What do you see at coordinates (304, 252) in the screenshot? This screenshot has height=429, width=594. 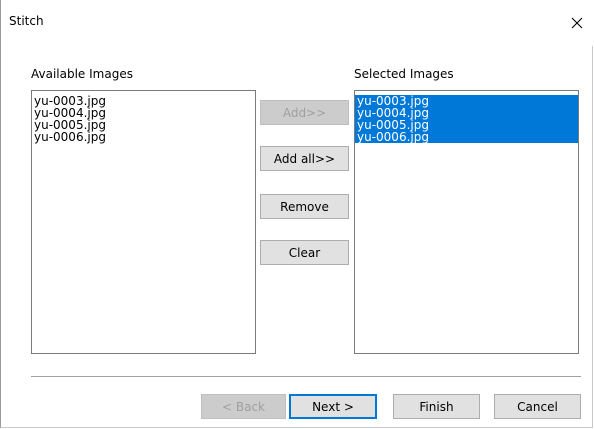 I see `clear-button: Clear` at bounding box center [304, 252].